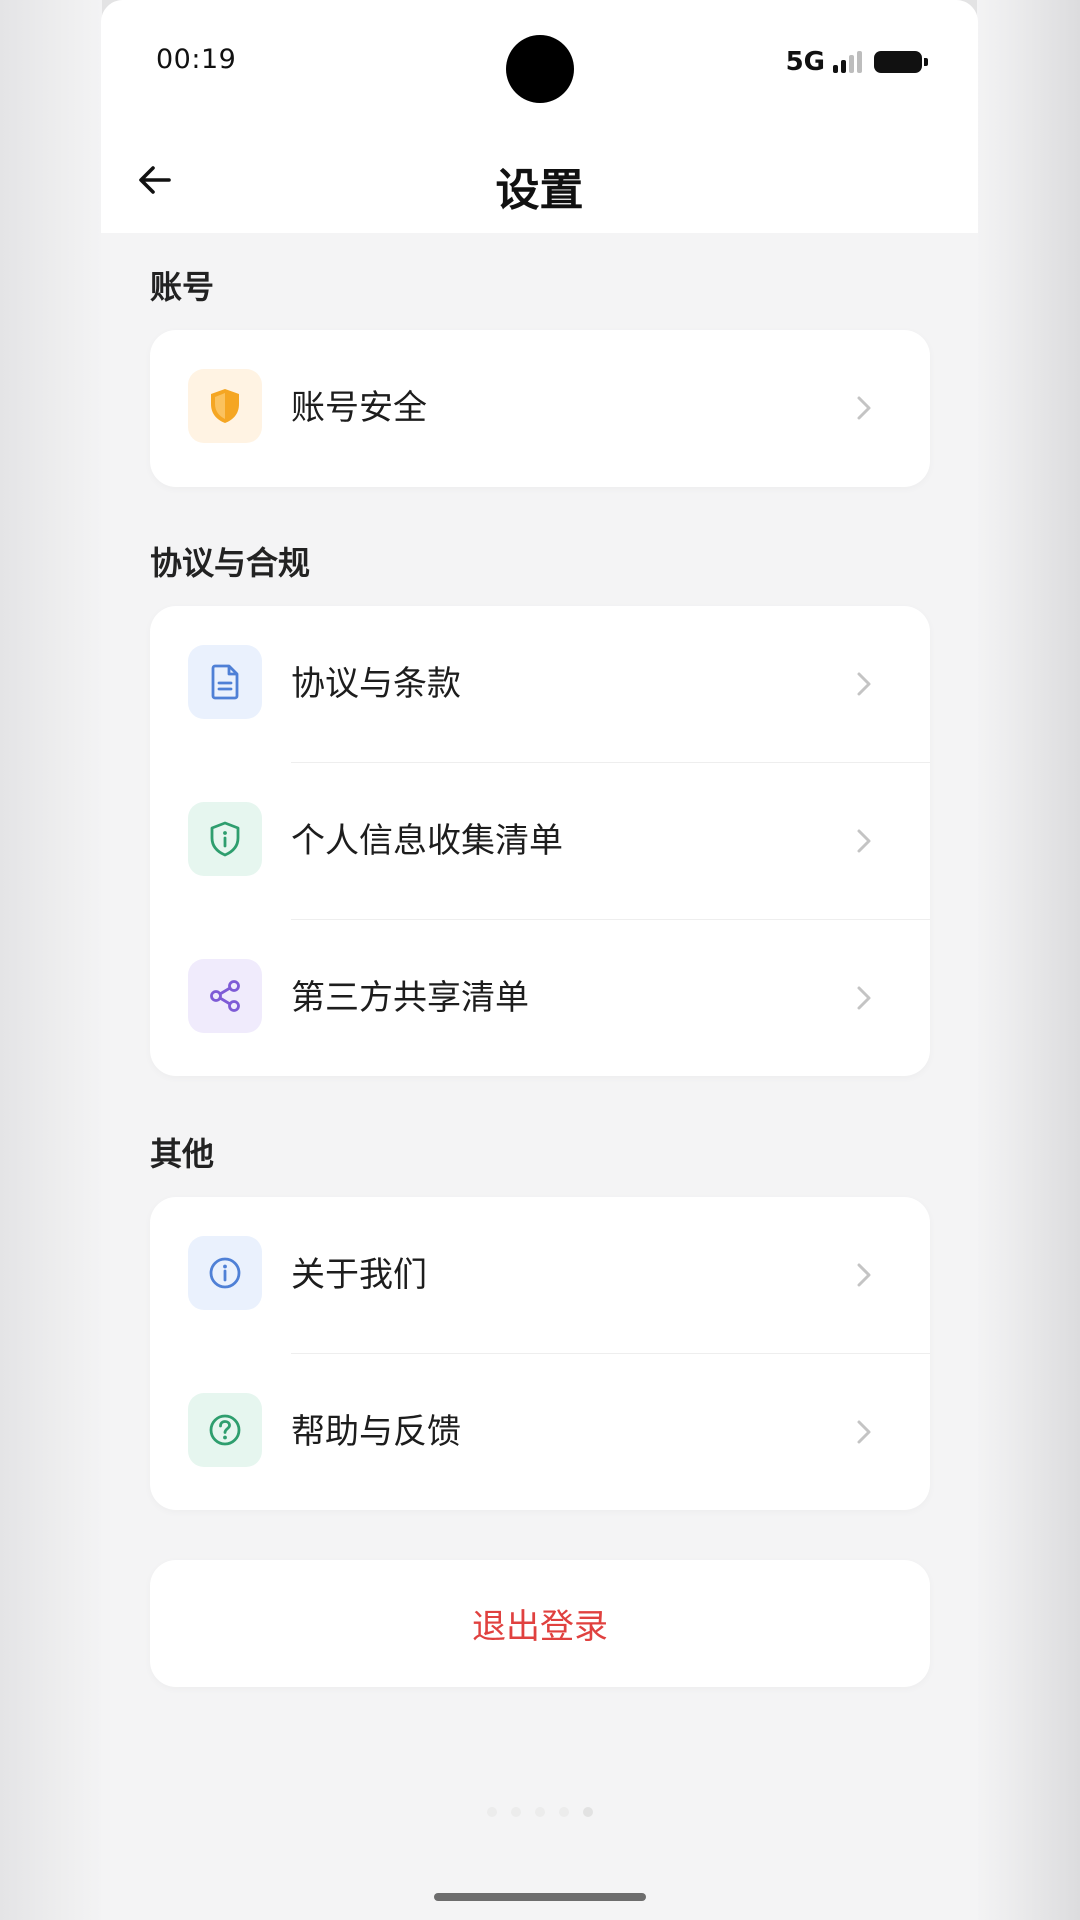 This screenshot has width=1080, height=1920. Describe the element at coordinates (1028, 960) in the screenshot. I see `background-right` at that location.